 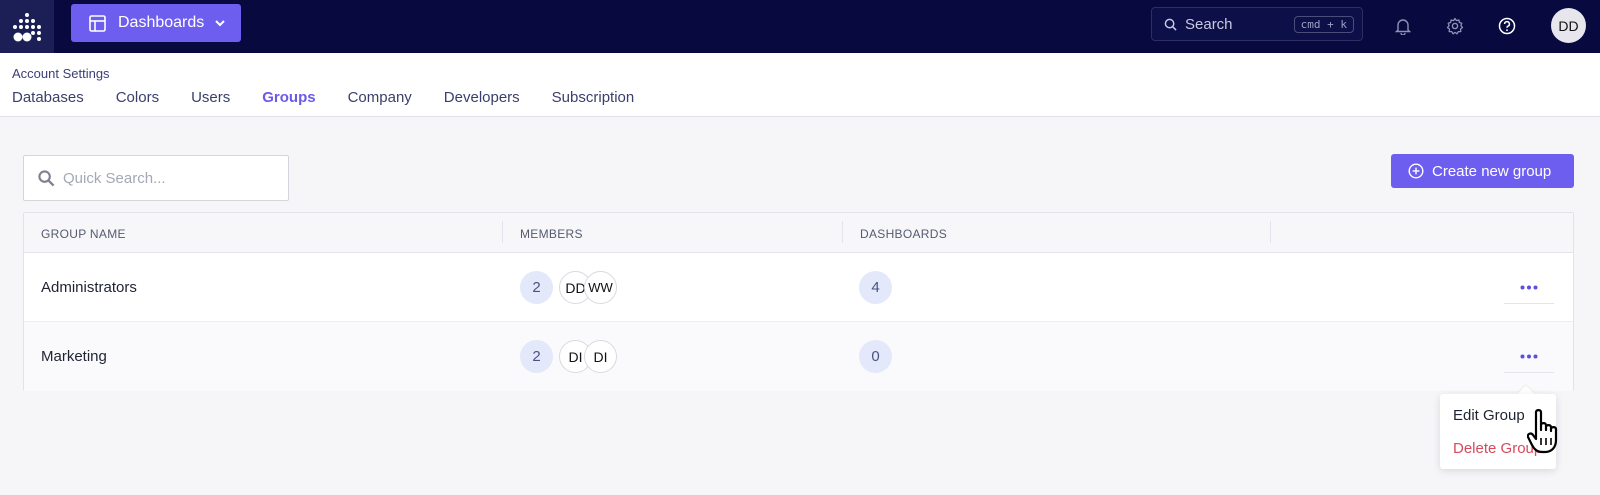 What do you see at coordinates (210, 97) in the screenshot?
I see `tab-users: Users` at bounding box center [210, 97].